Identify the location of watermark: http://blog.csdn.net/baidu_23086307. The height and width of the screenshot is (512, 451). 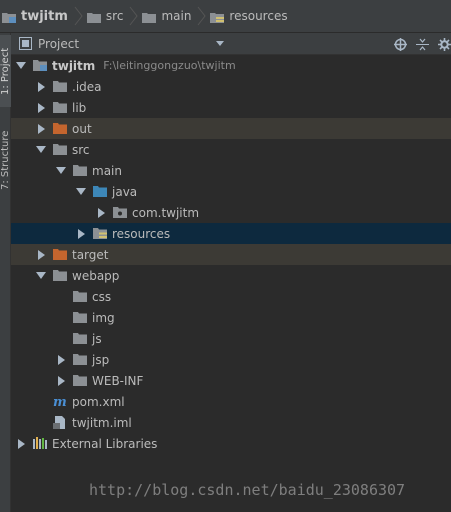
(247, 490).